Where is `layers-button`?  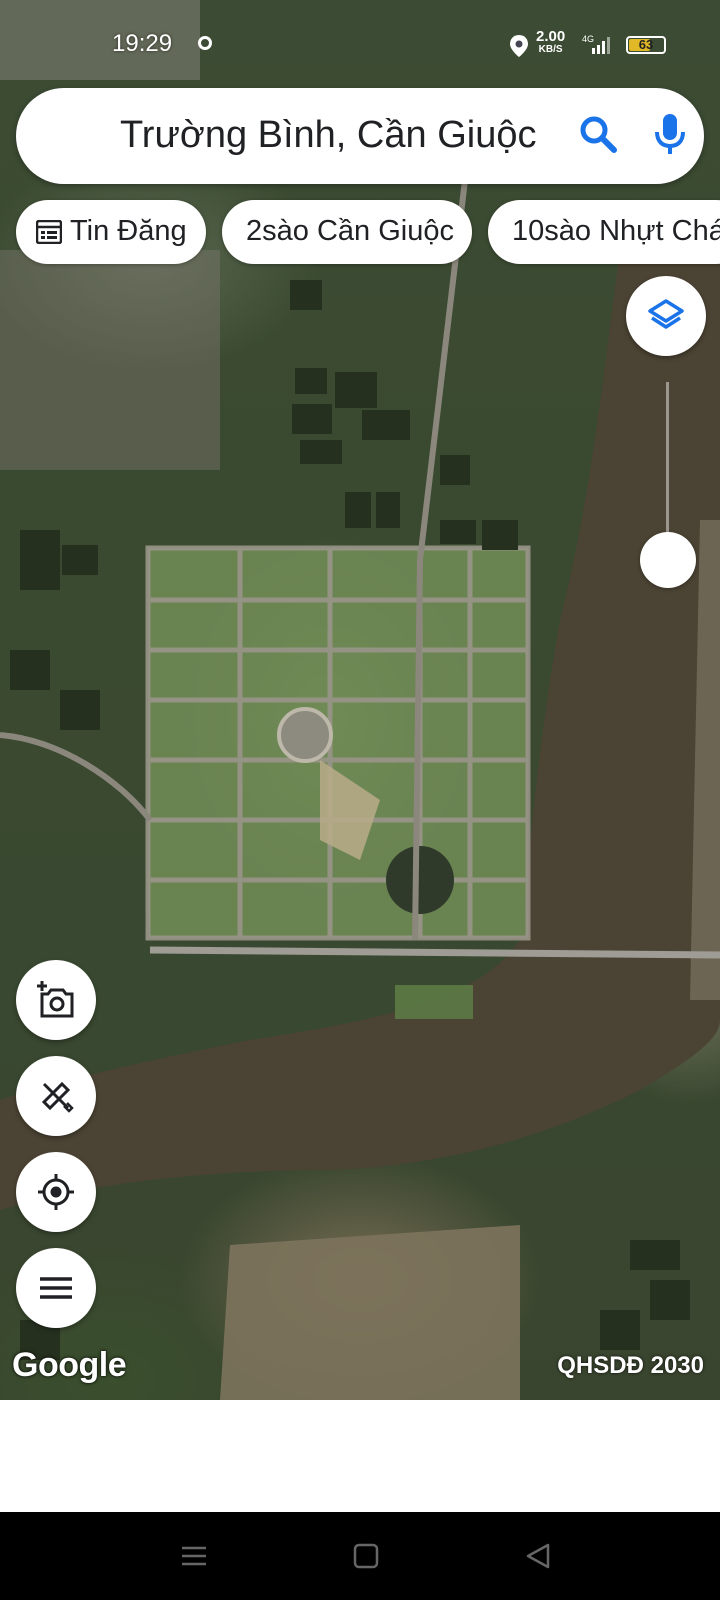 layers-button is located at coordinates (666, 316).